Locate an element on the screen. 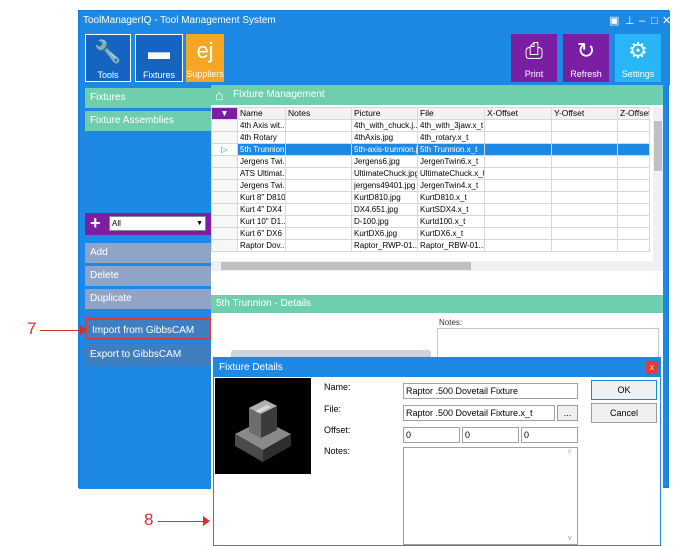 The height and width of the screenshot is (546, 673). nav-fixture-assemblies: Fixture Assemblies is located at coordinates (148, 121).